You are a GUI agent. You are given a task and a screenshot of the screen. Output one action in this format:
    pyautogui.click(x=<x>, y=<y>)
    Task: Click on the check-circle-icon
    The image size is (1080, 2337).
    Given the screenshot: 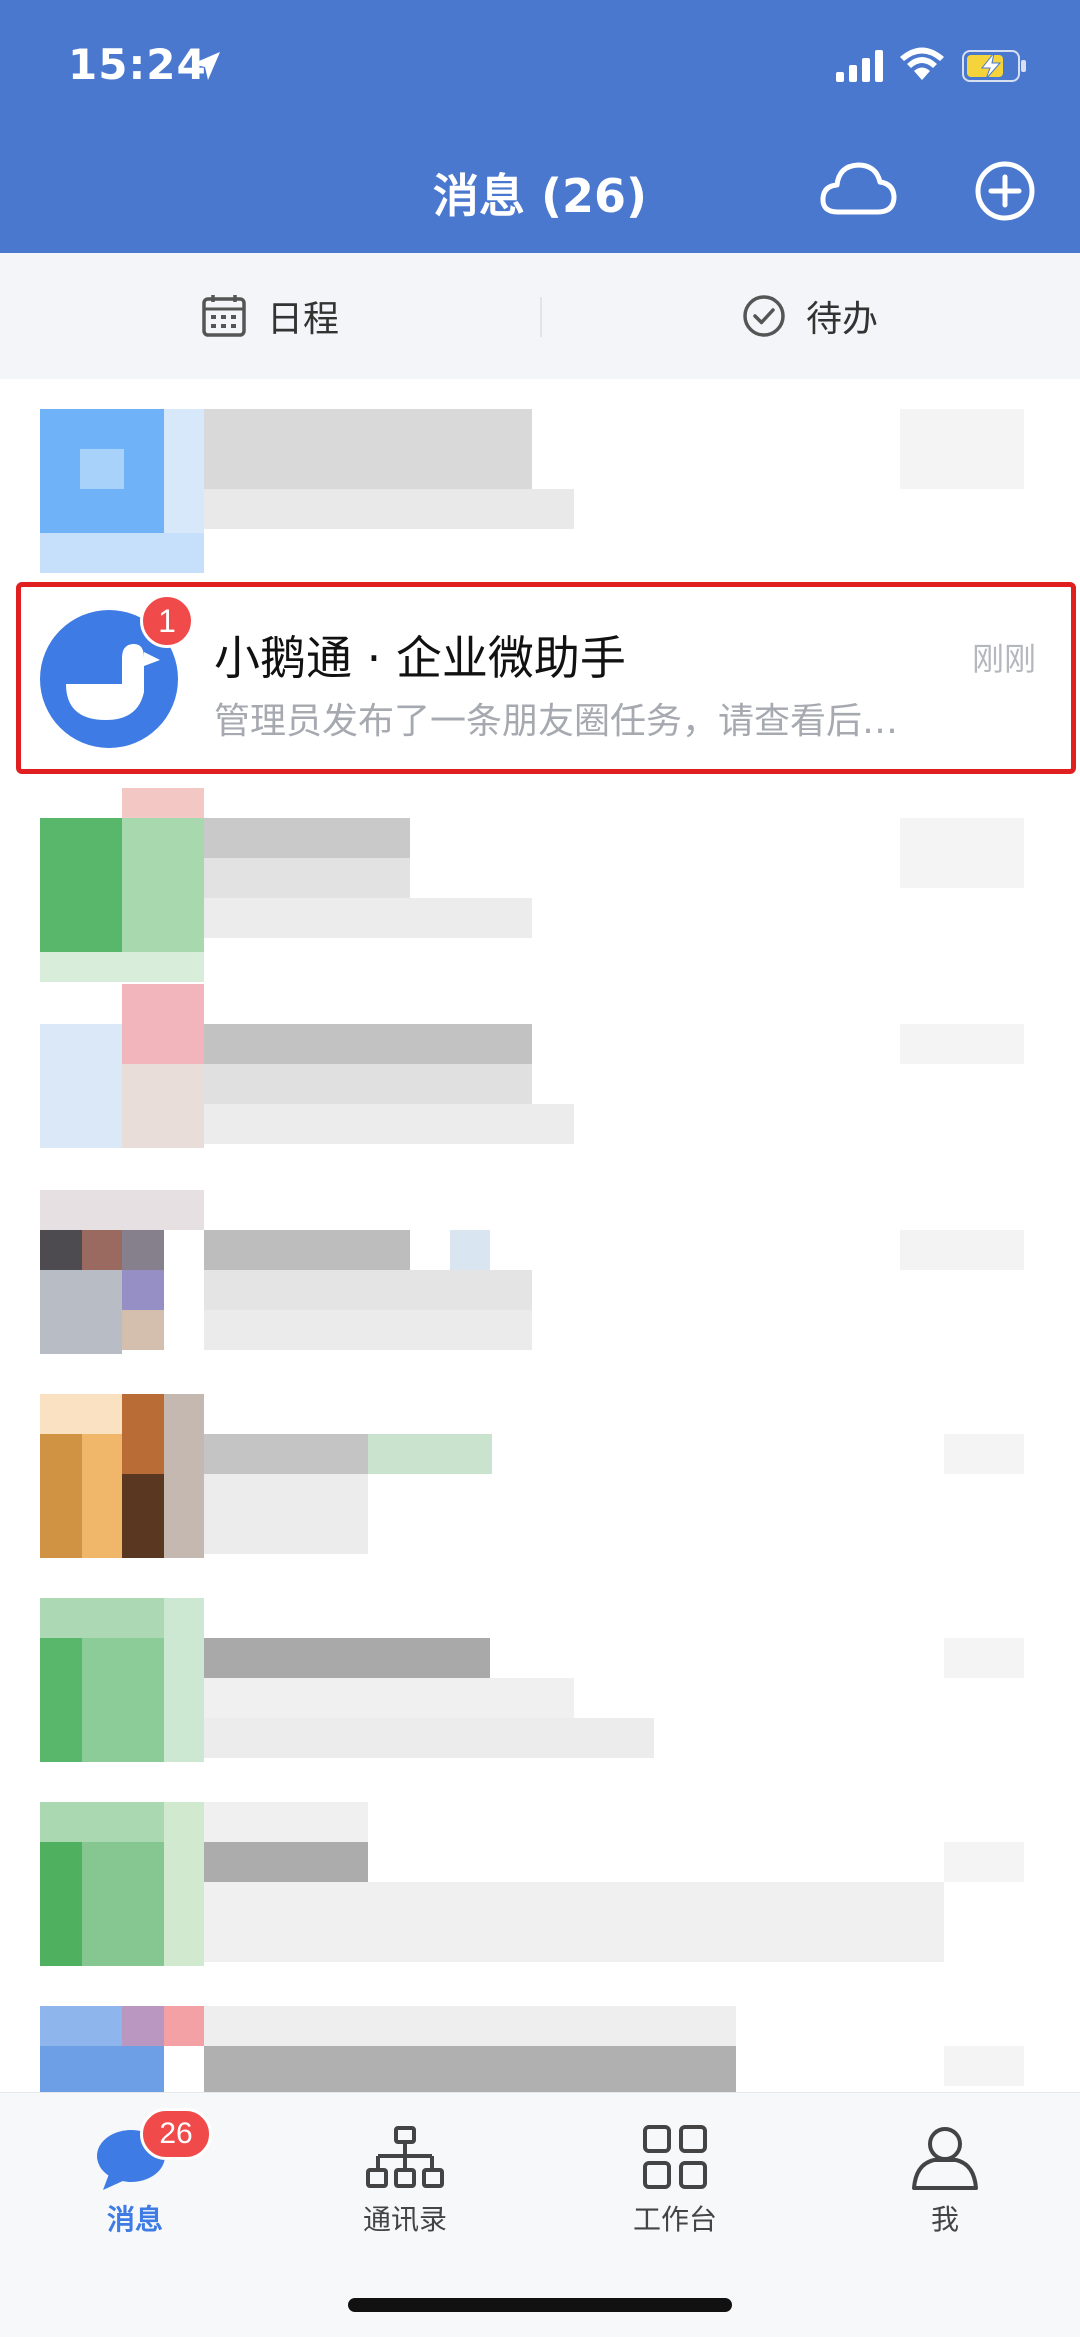 What is the action you would take?
    pyautogui.click(x=764, y=316)
    